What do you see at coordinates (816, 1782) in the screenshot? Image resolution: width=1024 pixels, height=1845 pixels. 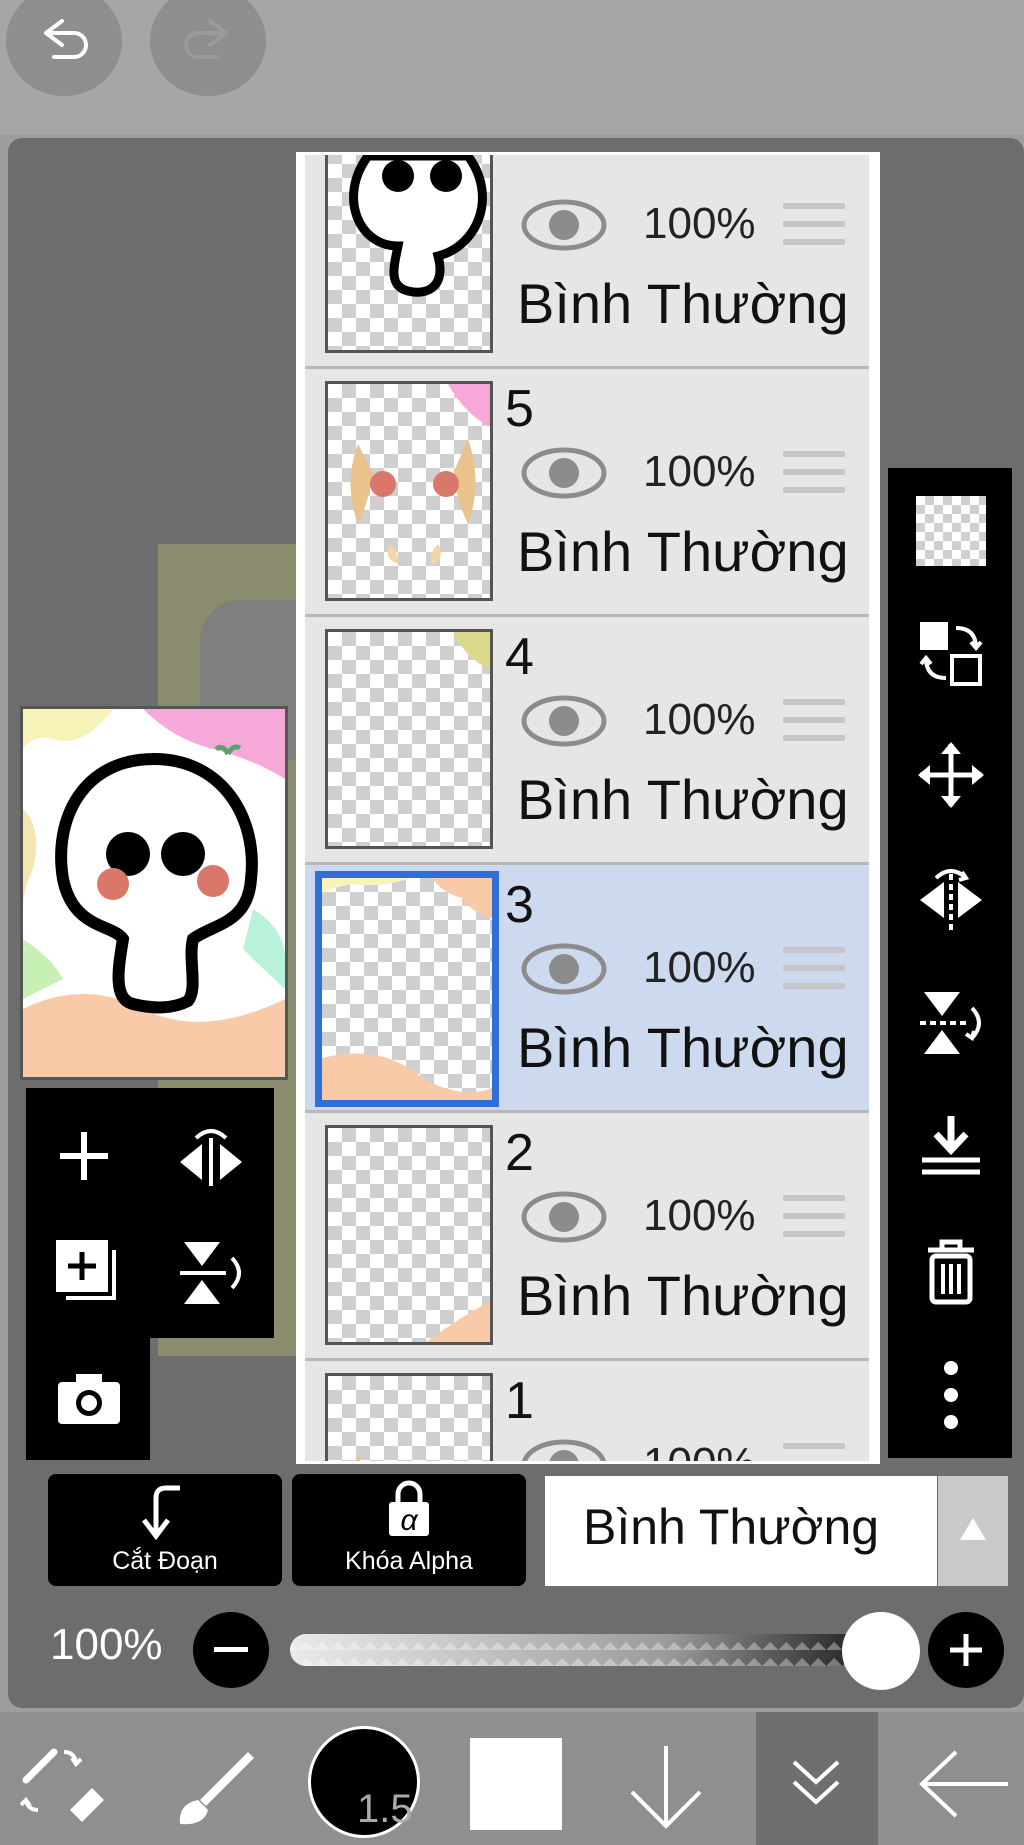 I see `chevron-double-down-icon` at bounding box center [816, 1782].